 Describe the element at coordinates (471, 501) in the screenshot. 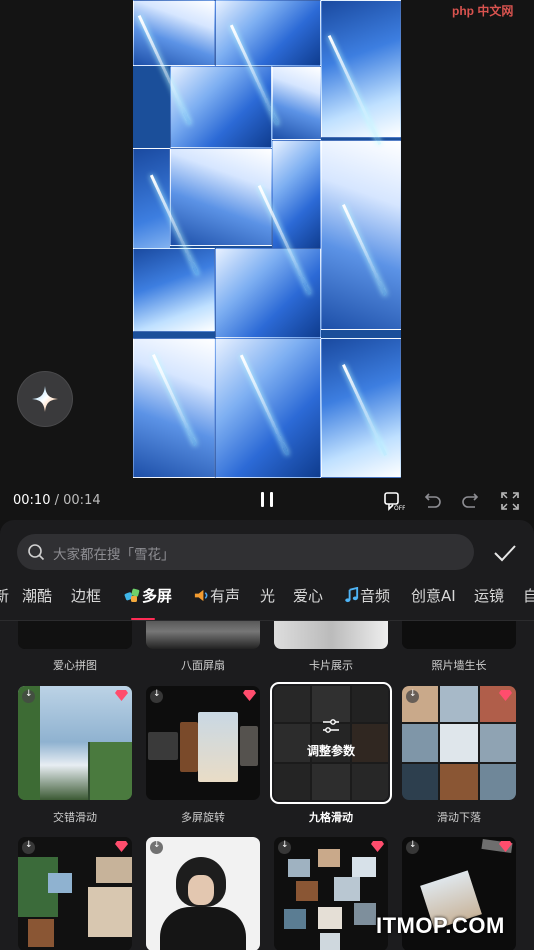

I see `redo-icon` at that location.